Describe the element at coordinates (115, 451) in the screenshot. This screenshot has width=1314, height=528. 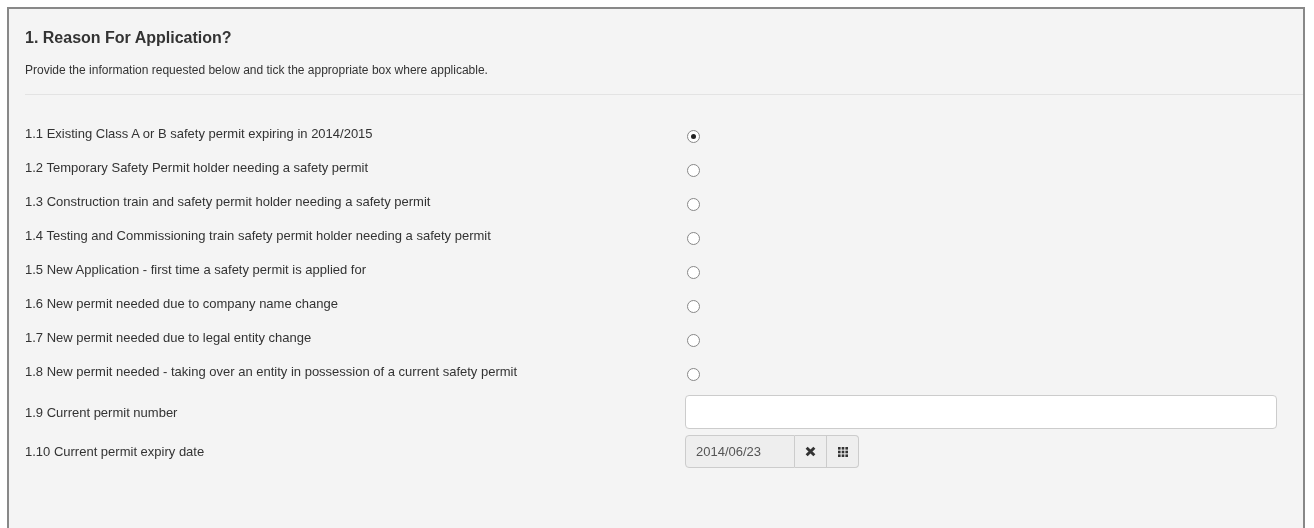
I see `field-label: 1.10 Current permit expiry date` at that location.